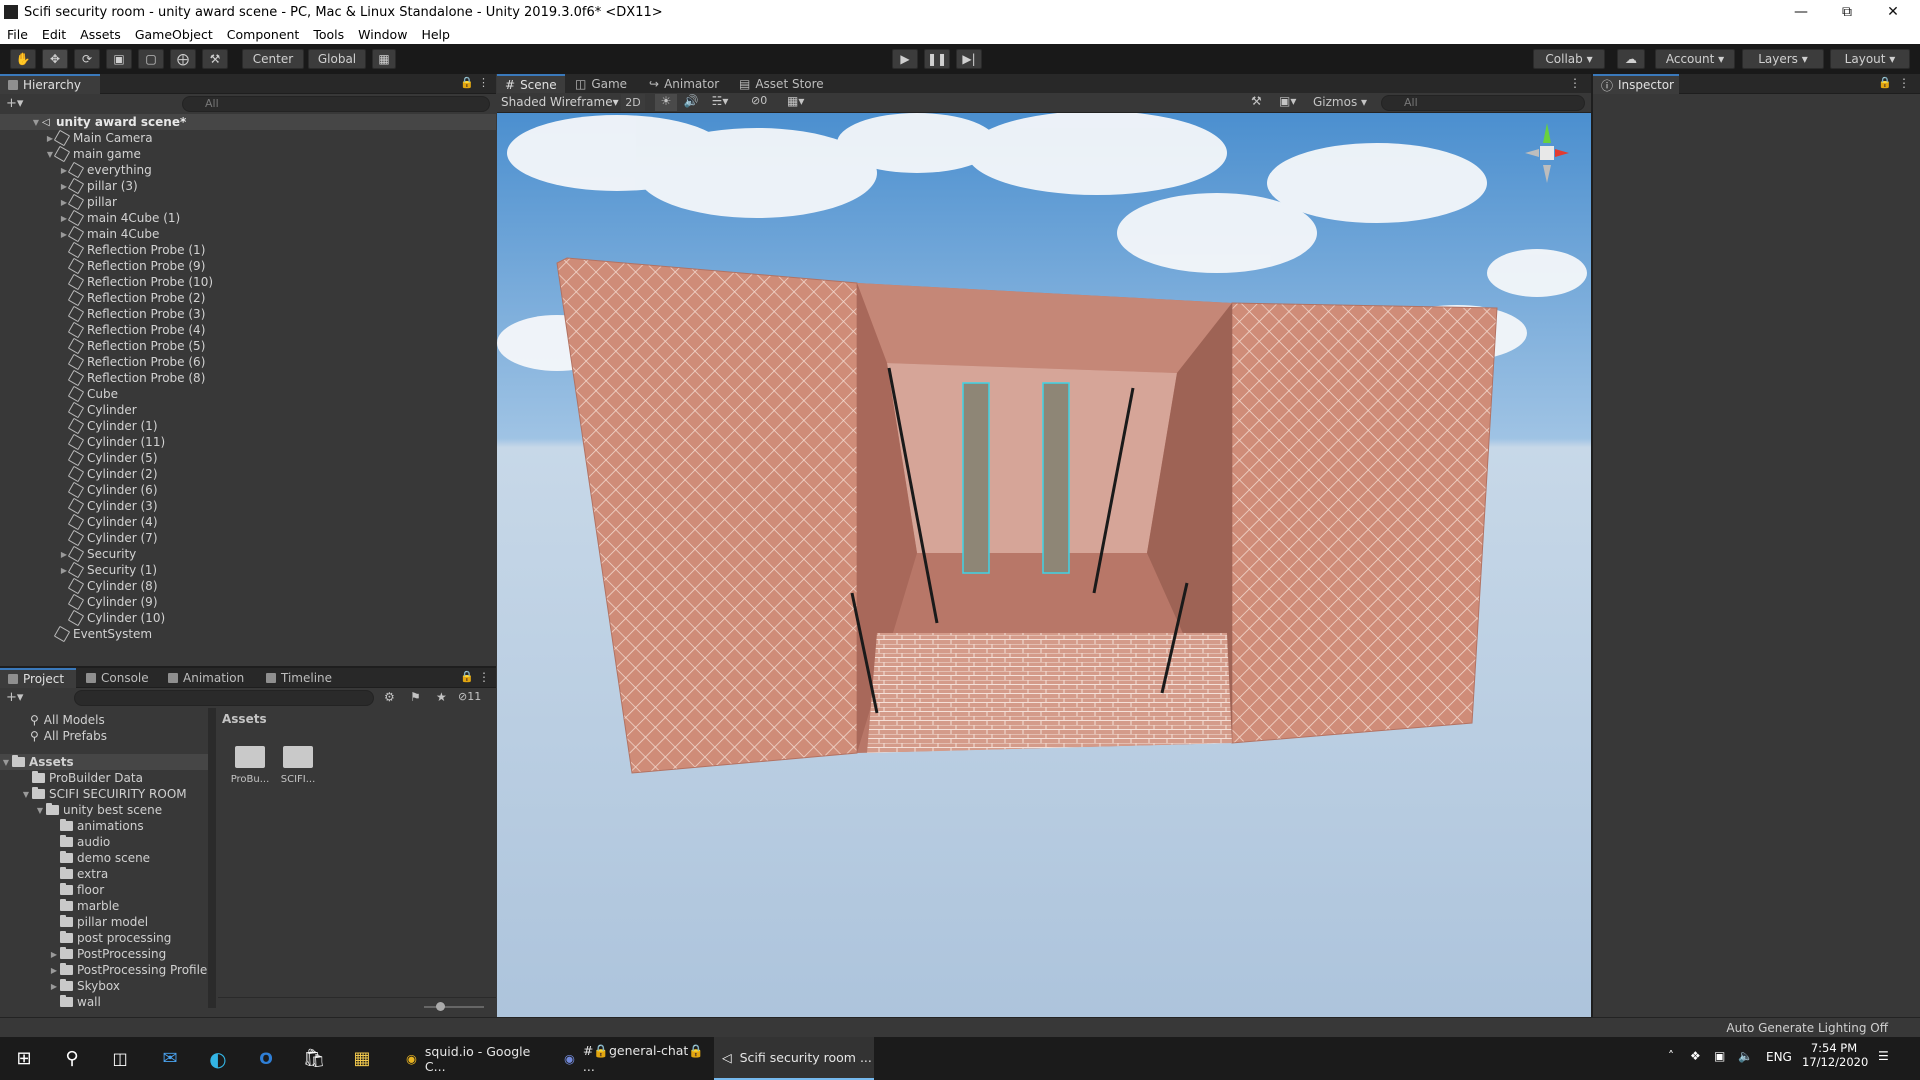  Describe the element at coordinates (248, 522) in the screenshot. I see `hierarchy-item: Cylinder (4)` at that location.